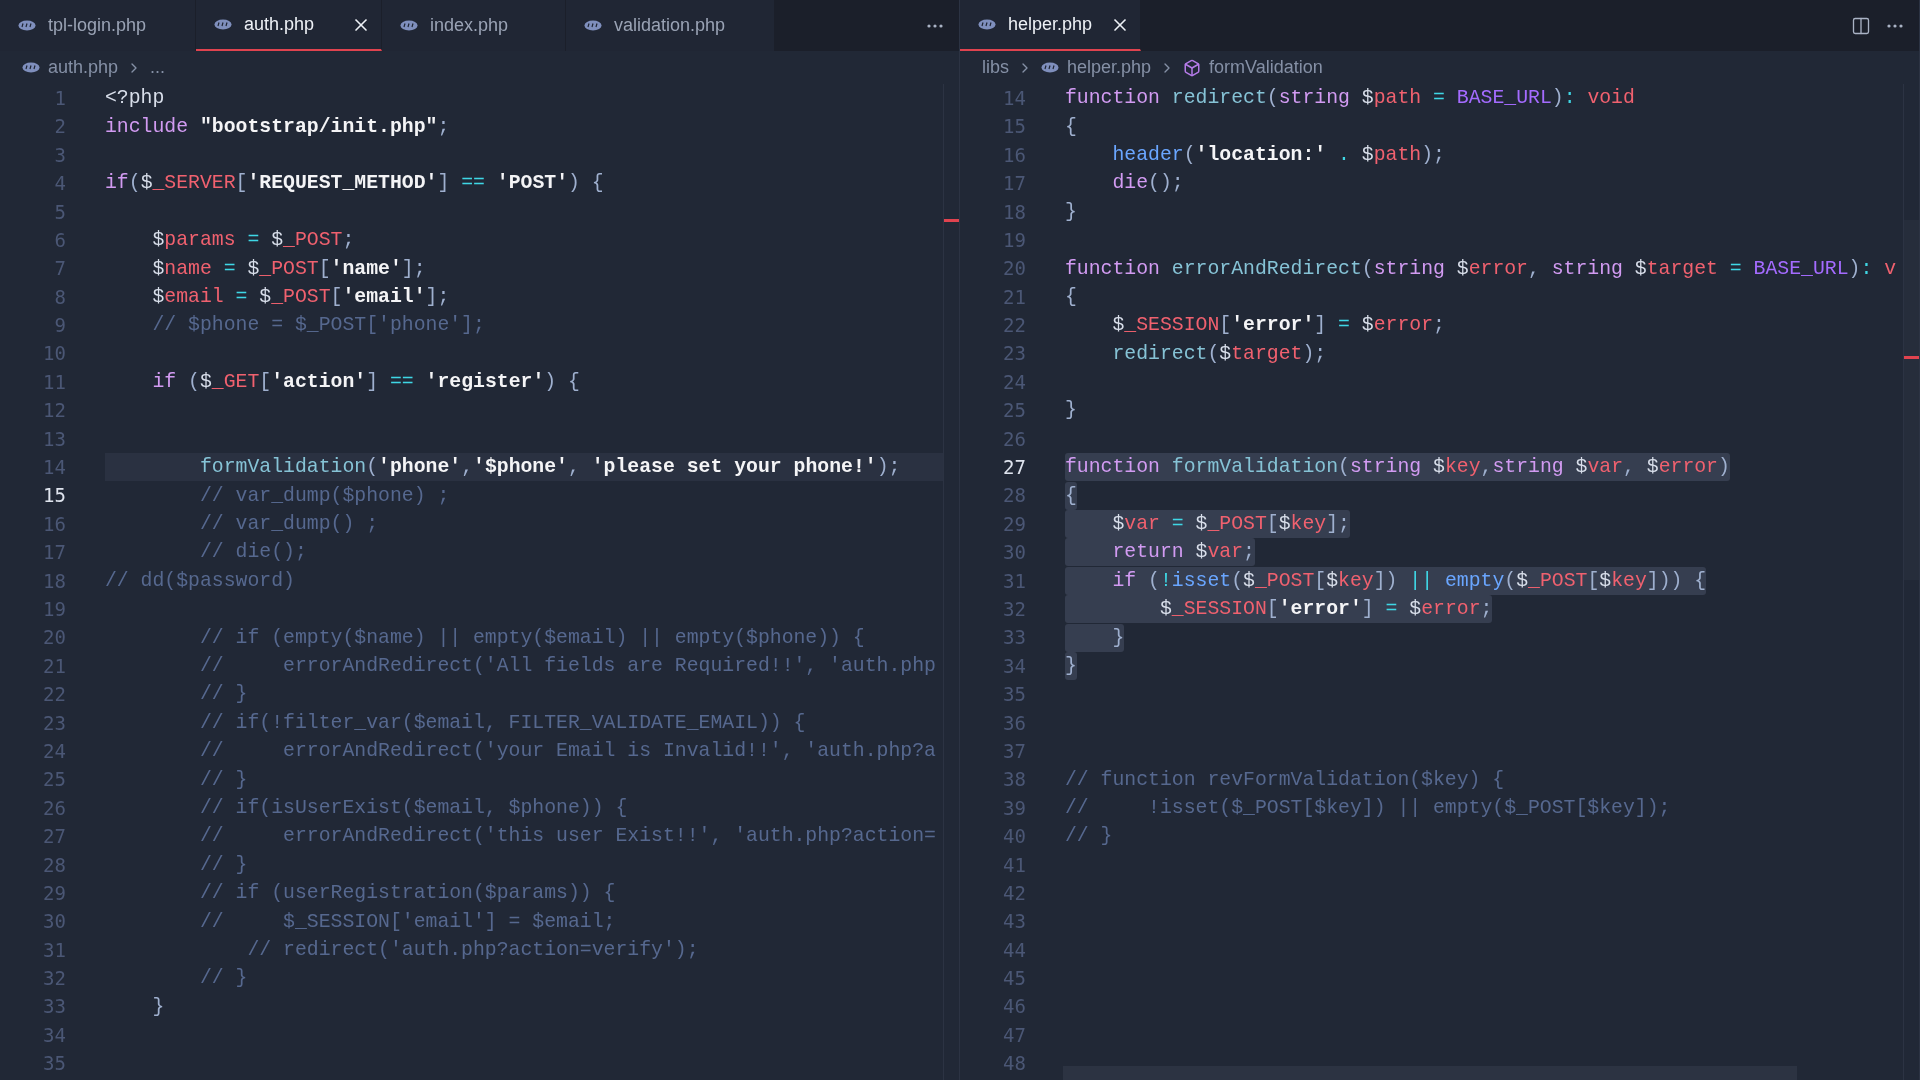 The width and height of the screenshot is (1920, 1080). Describe the element at coordinates (1014, 127) in the screenshot. I see `line-number: 15` at that location.